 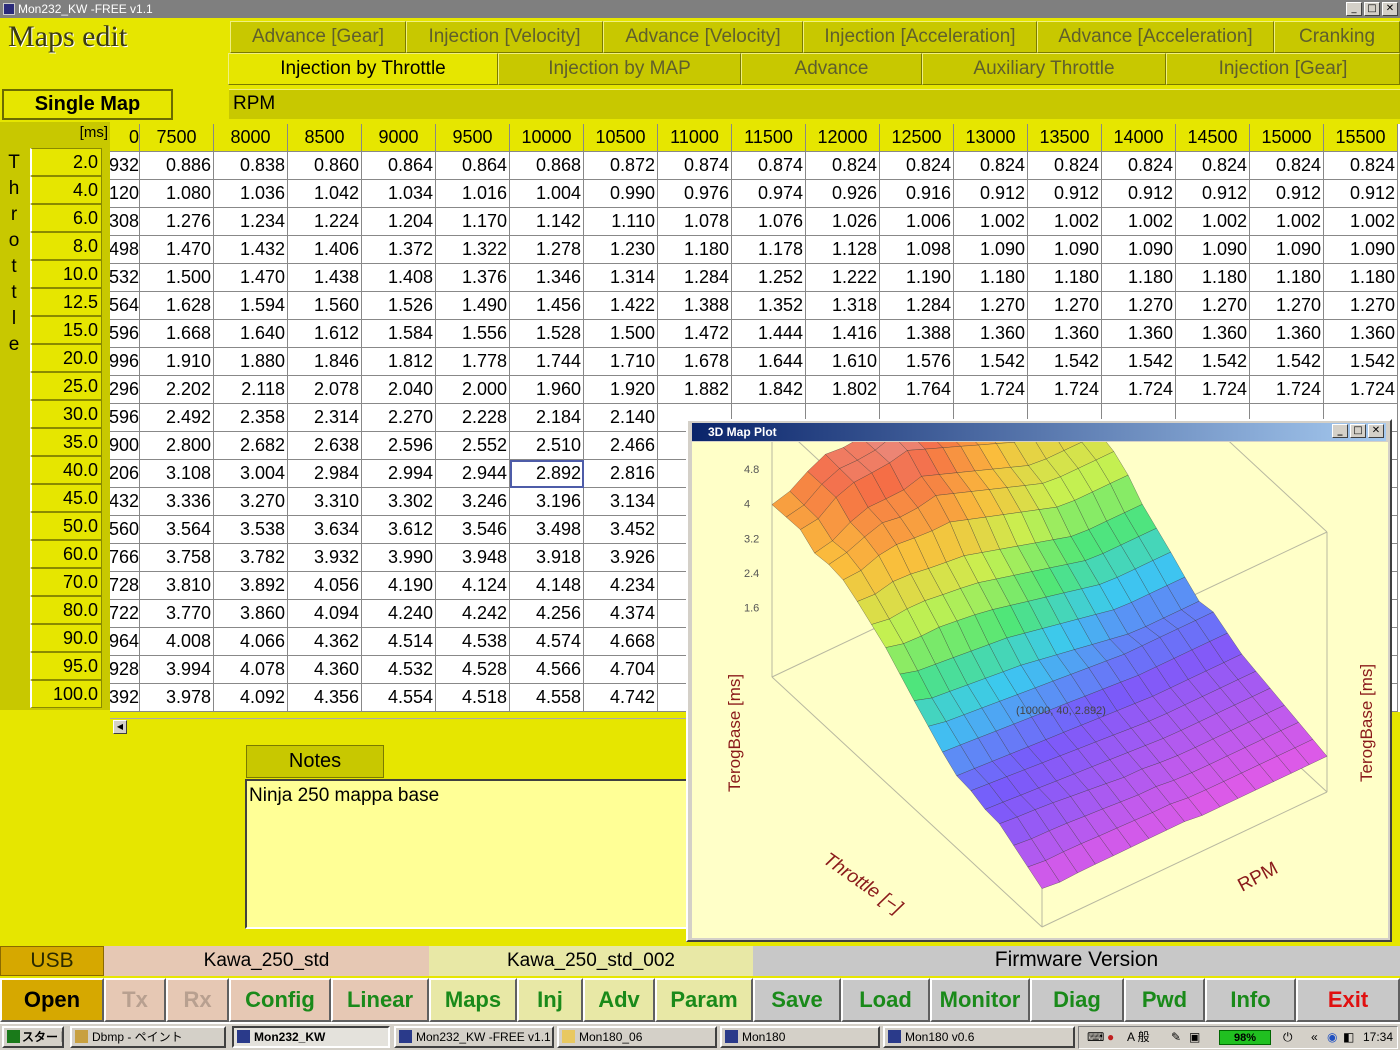 What do you see at coordinates (125, 194) in the screenshot?
I see `table-cell: 120` at bounding box center [125, 194].